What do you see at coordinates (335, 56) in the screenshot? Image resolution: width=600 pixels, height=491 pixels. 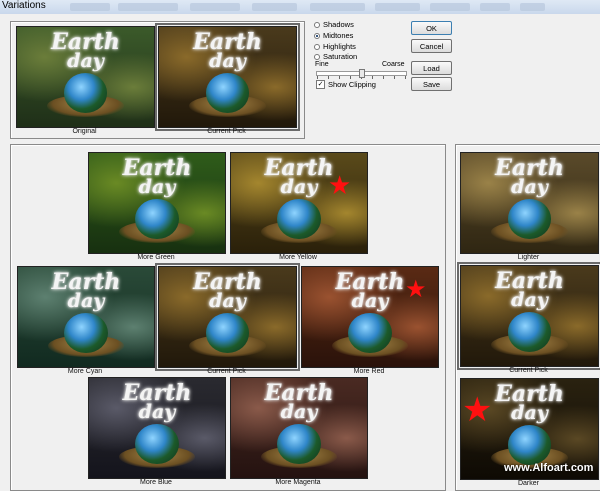 I see `radio-saturation: Saturation` at bounding box center [335, 56].